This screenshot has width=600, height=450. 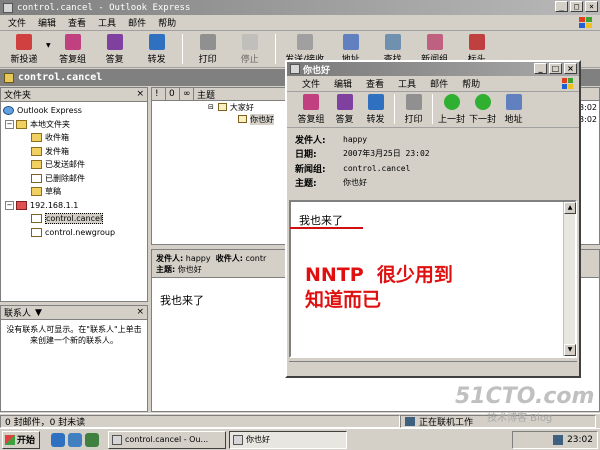 I want to click on online-icon, so click(x=410, y=421).